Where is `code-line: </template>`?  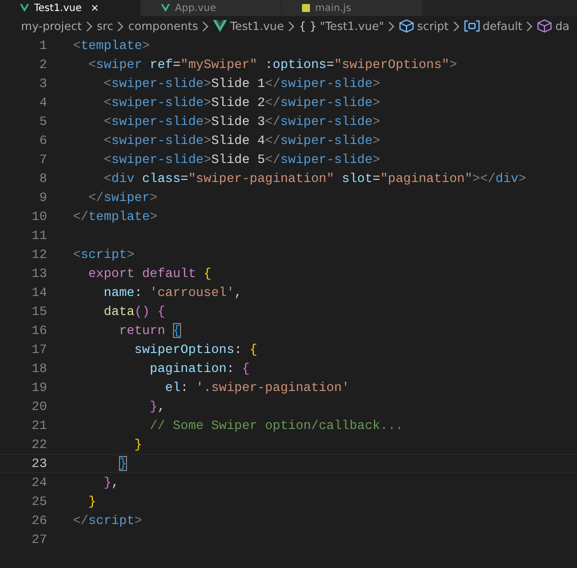
code-line: </template> is located at coordinates (115, 216).